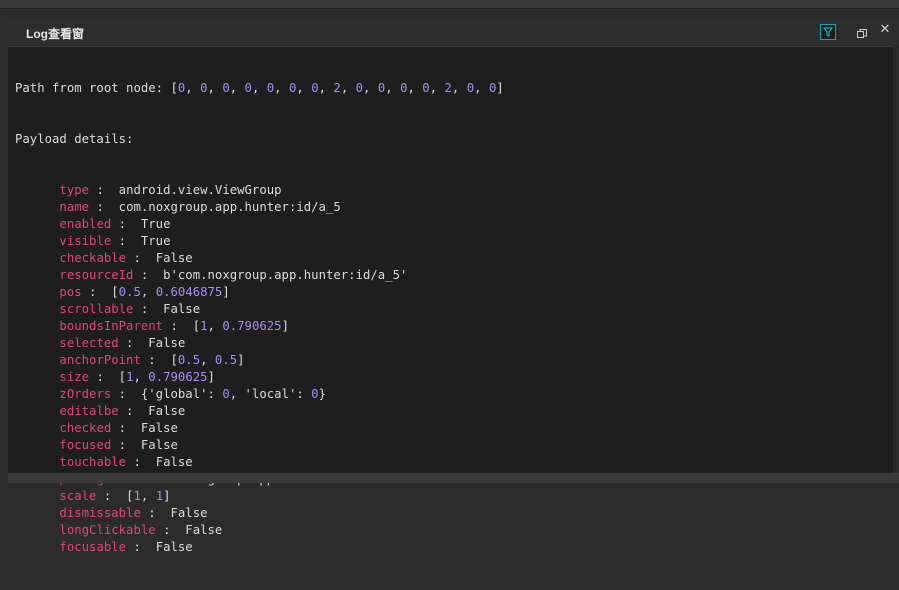  I want to click on field-key: name, so click(74, 207).